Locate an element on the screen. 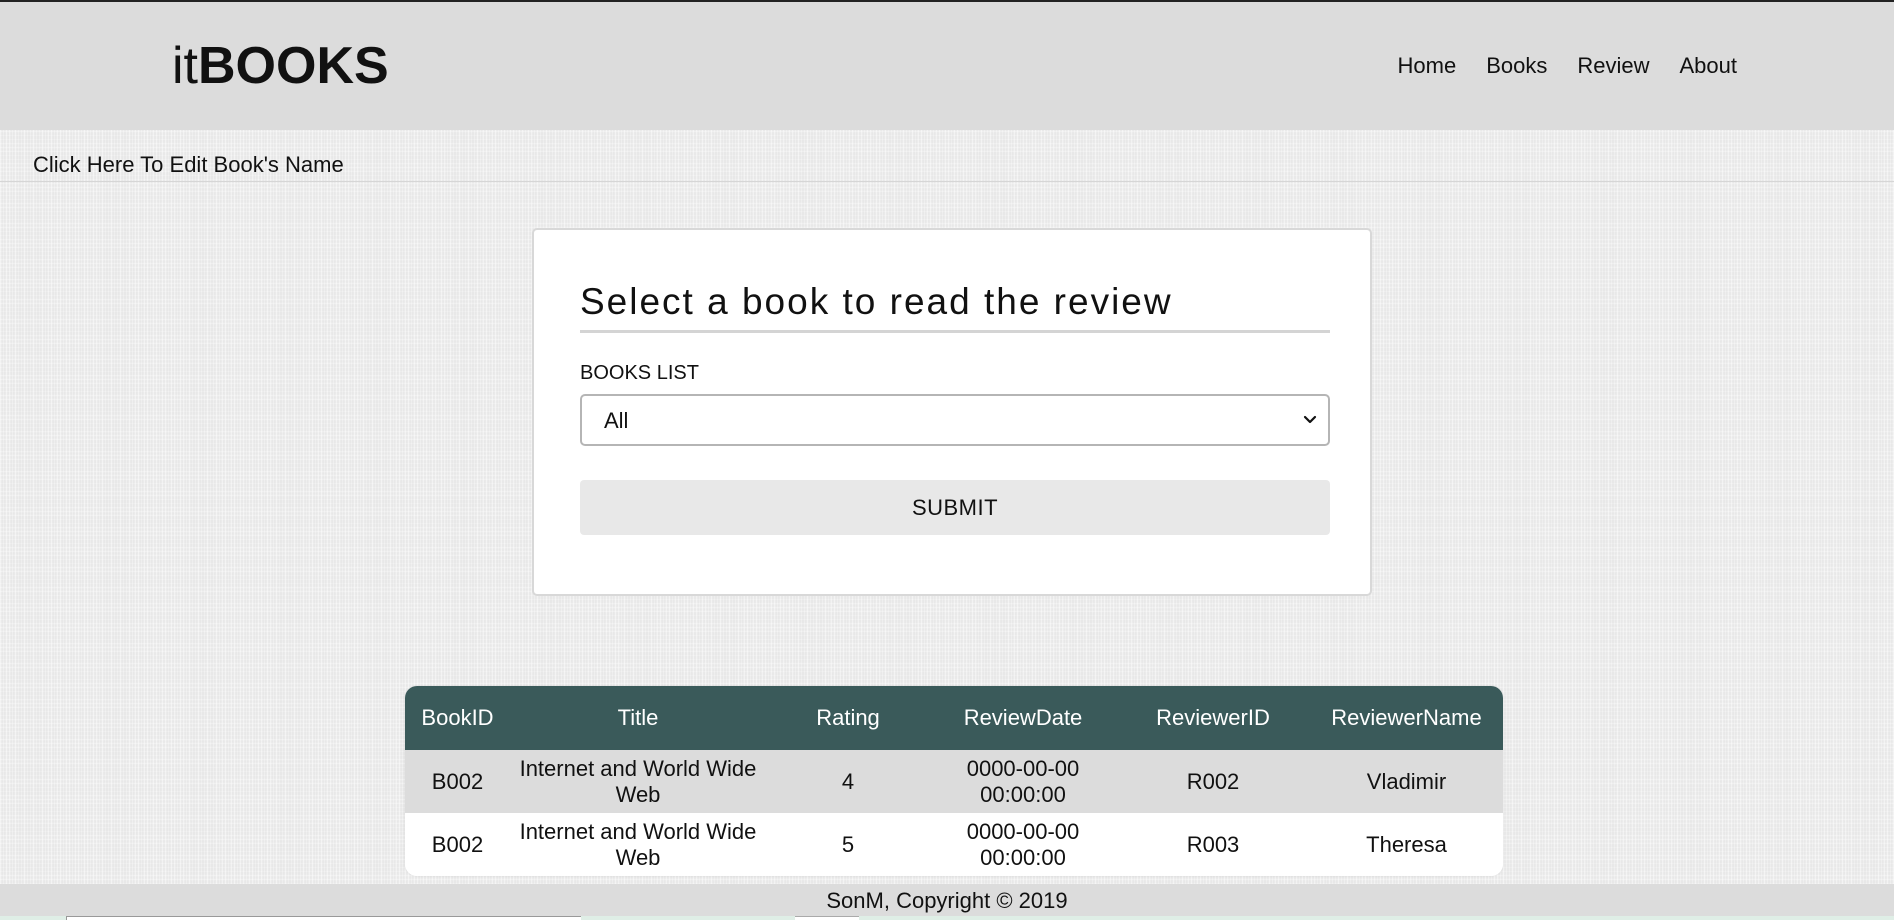  nav-home: Home is located at coordinates (1427, 66).